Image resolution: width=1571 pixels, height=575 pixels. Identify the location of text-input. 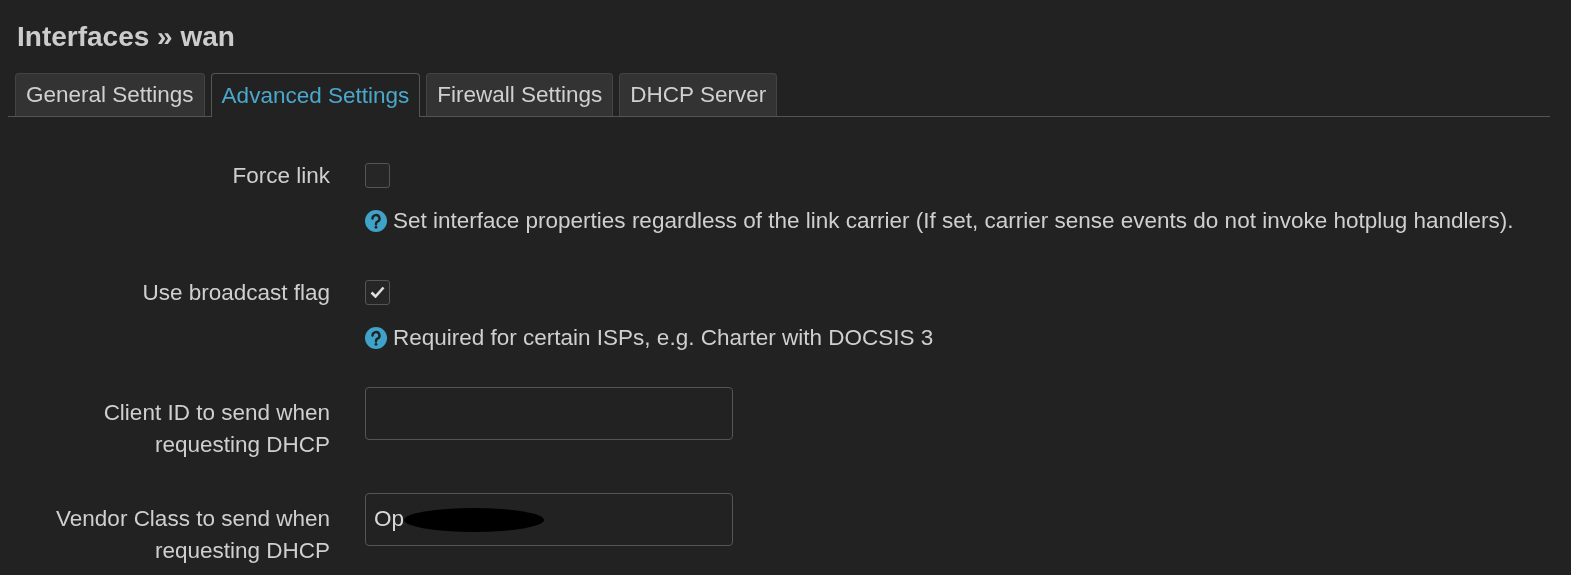
(549, 413).